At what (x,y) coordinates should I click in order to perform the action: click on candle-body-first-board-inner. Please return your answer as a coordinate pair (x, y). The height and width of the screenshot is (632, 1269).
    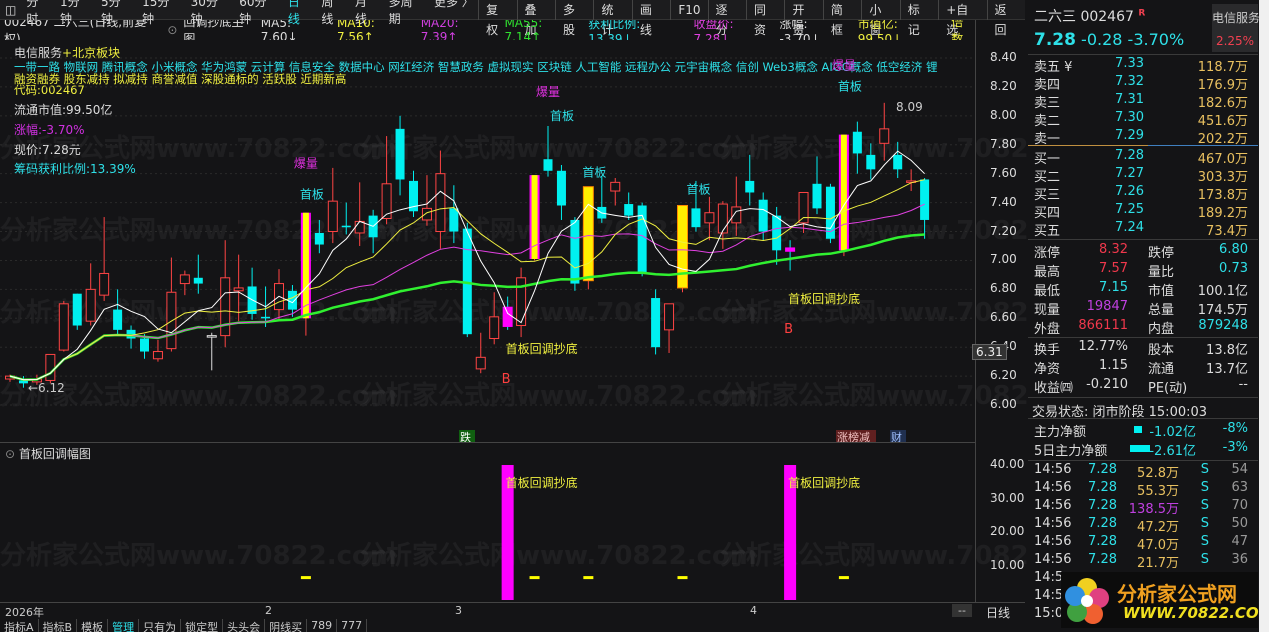
    Looking at the image, I should click on (305, 265).